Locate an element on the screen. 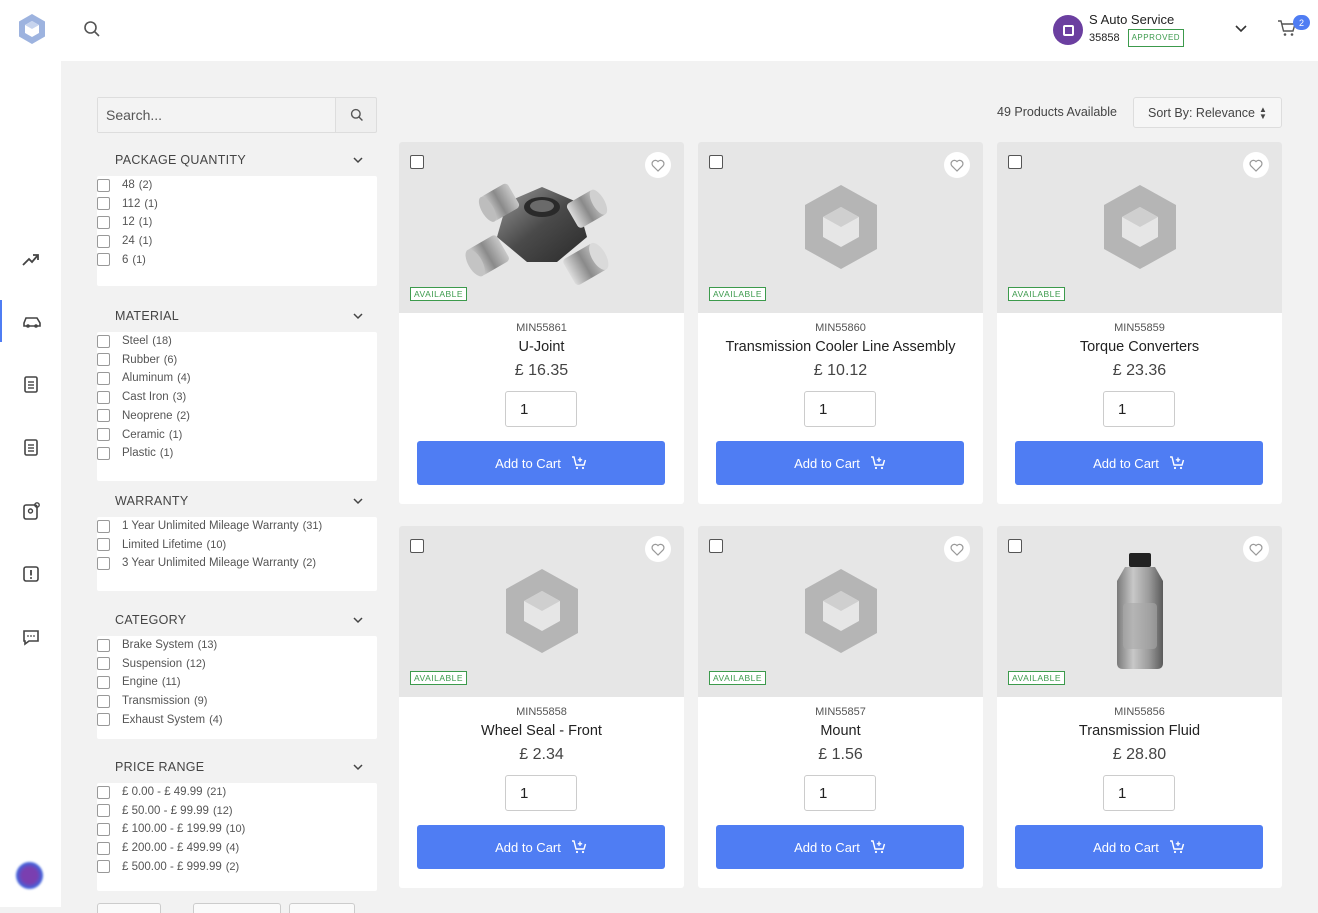  user-avatar is located at coordinates (29, 875).